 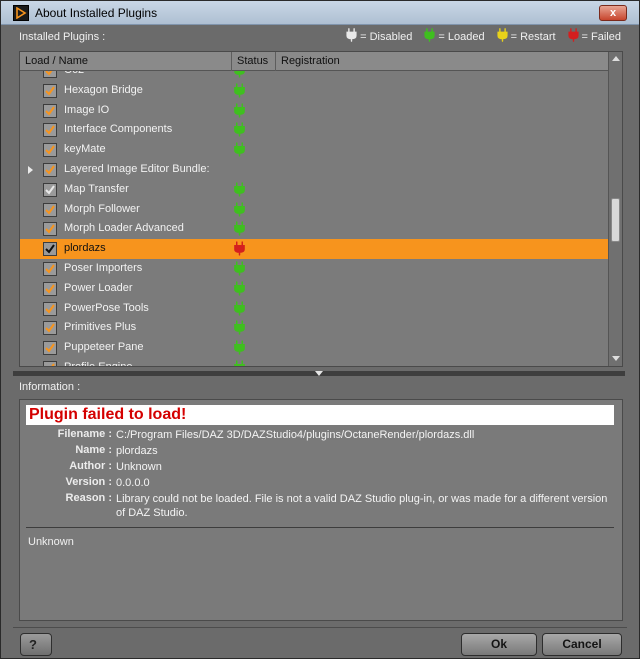 I want to click on plug-restart-icon, so click(x=504, y=36).